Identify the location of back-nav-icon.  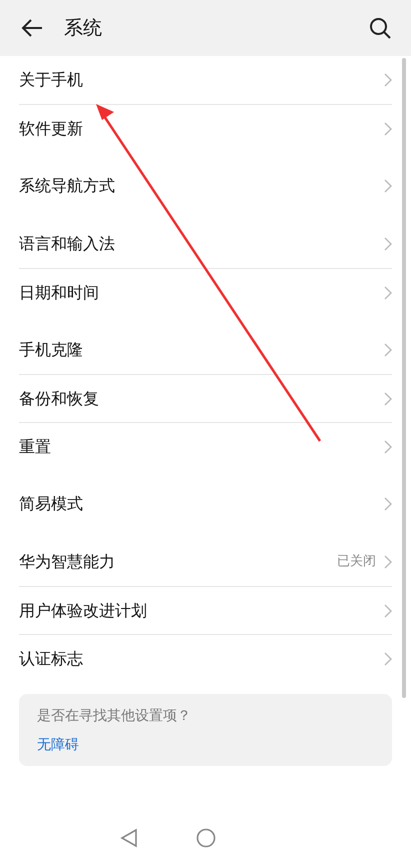
(129, 838).